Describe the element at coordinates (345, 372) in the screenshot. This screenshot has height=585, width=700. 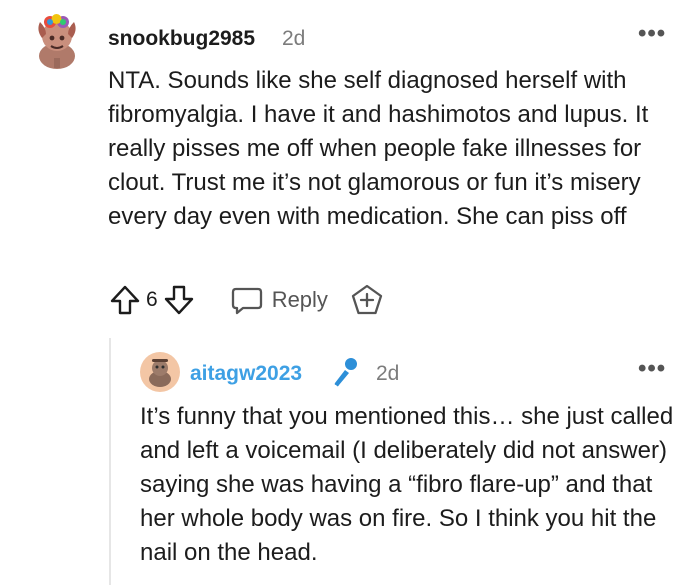
I see `microphone-icon` at that location.